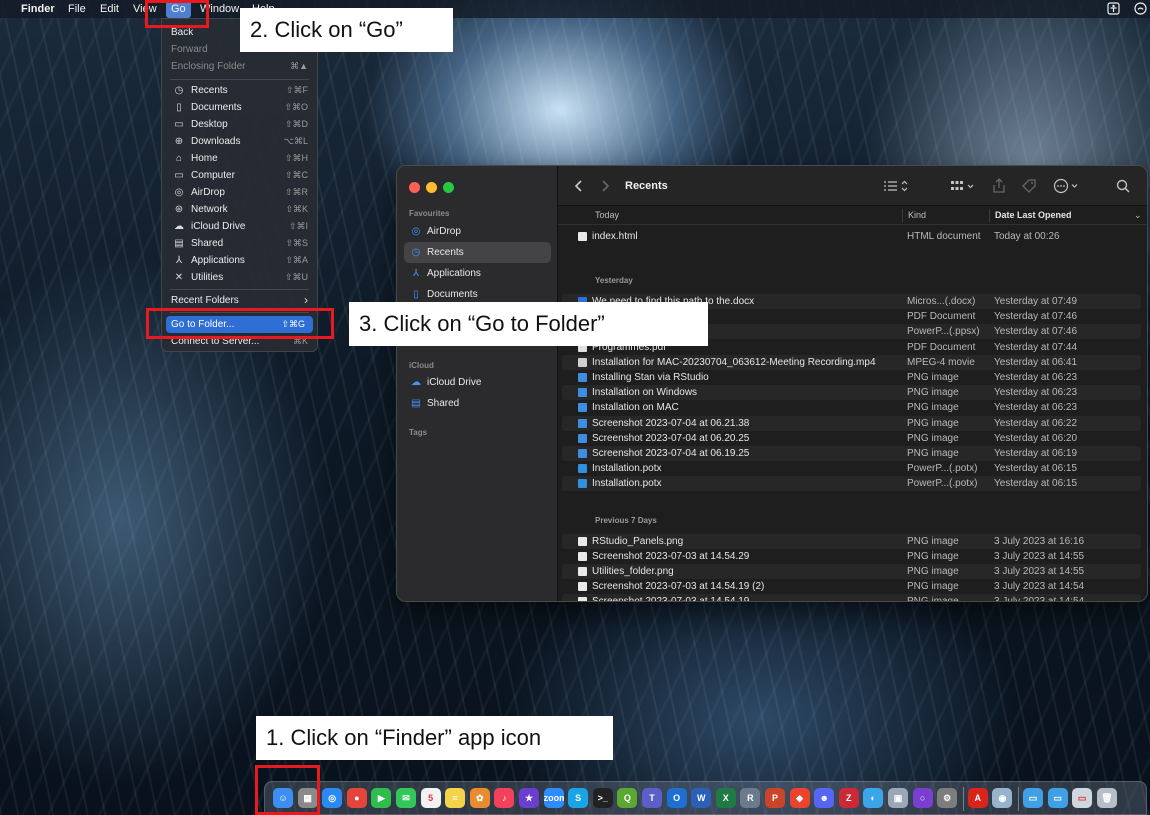 This screenshot has width=1150, height=815. Describe the element at coordinates (77, 9) in the screenshot. I see `menu-file: File` at that location.